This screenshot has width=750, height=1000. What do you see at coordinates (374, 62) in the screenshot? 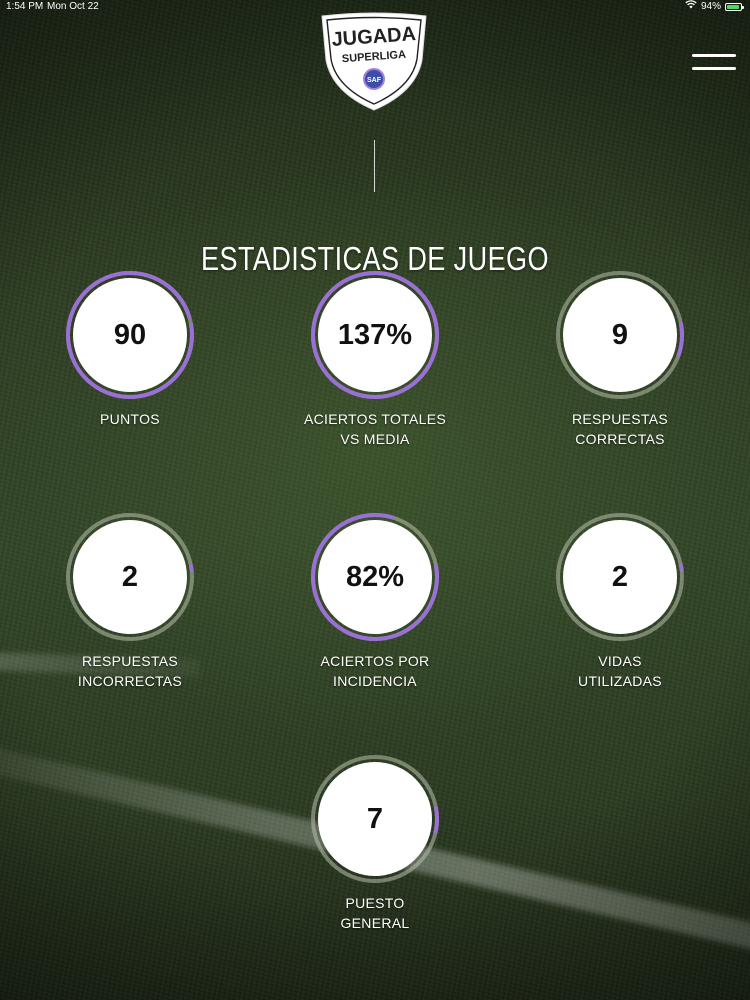
I see `jugada-superliga-logo: JUGADA SUPERLIGA SAF` at bounding box center [374, 62].